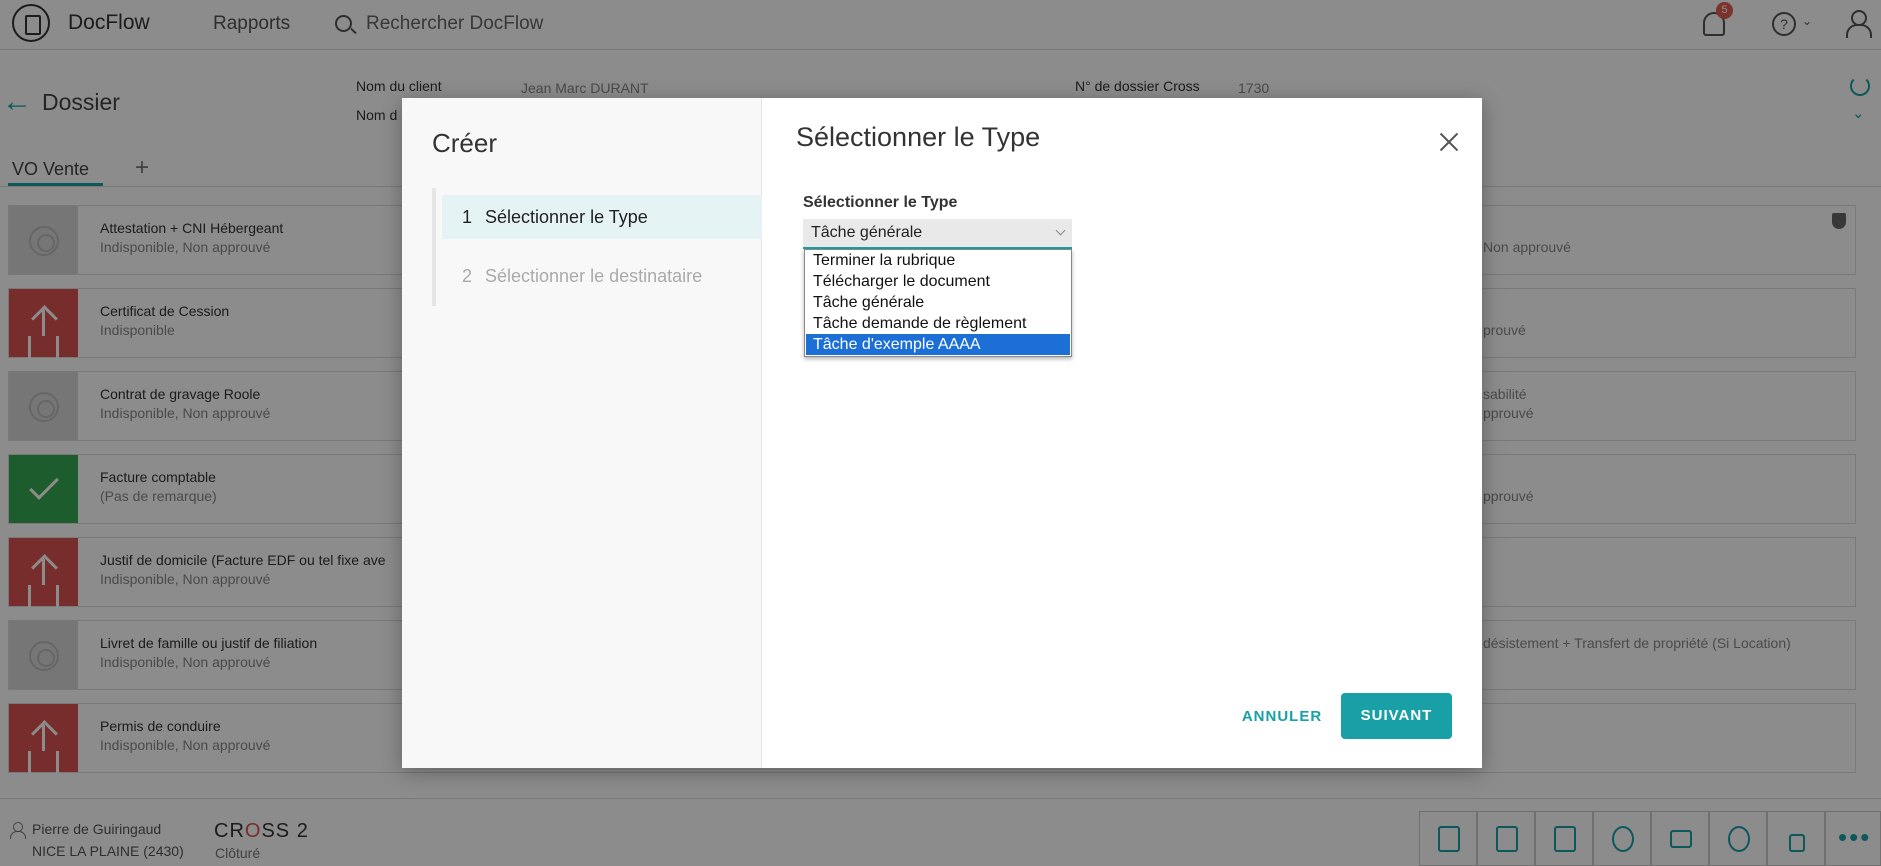 Image resolution: width=1881 pixels, height=866 pixels. Describe the element at coordinates (467, 276) in the screenshot. I see `step-number: 2` at that location.